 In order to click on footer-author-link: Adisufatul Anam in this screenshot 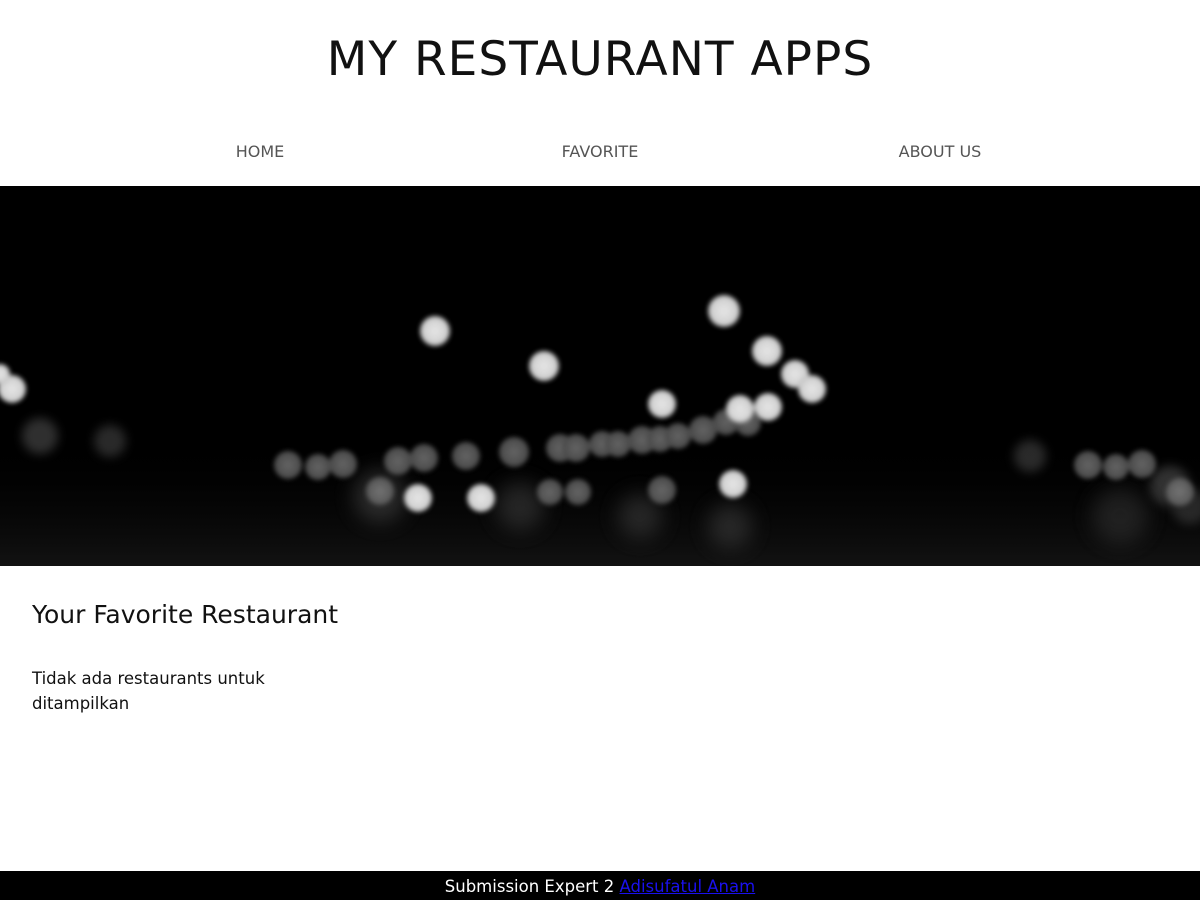, I will do `click(687, 886)`.